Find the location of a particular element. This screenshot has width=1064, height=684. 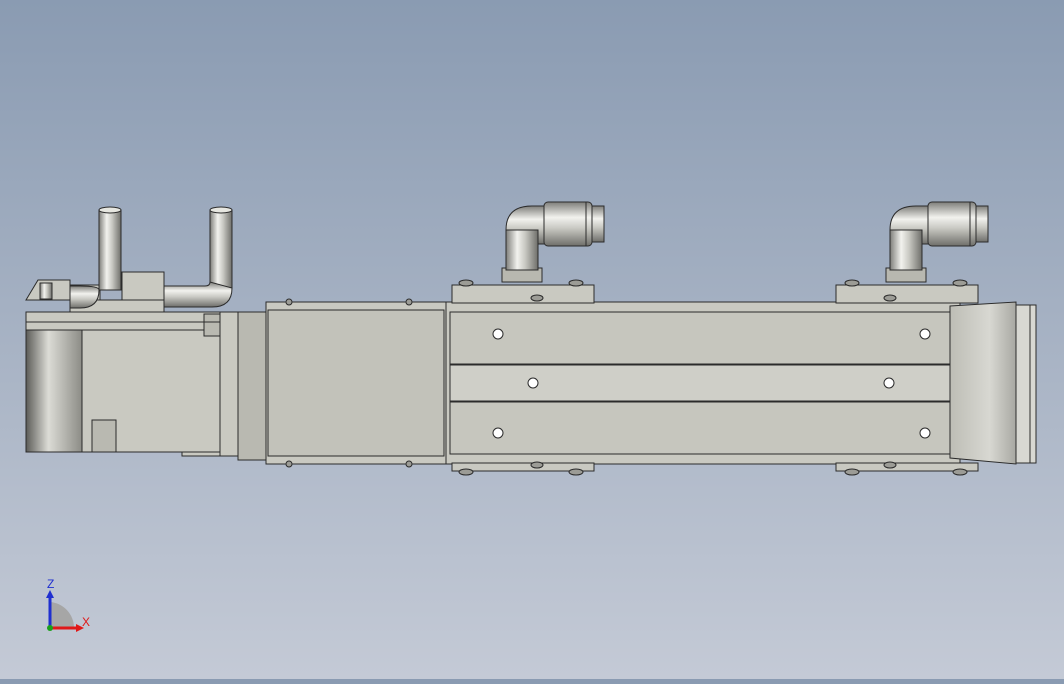

end-cap is located at coordinates (993, 383).